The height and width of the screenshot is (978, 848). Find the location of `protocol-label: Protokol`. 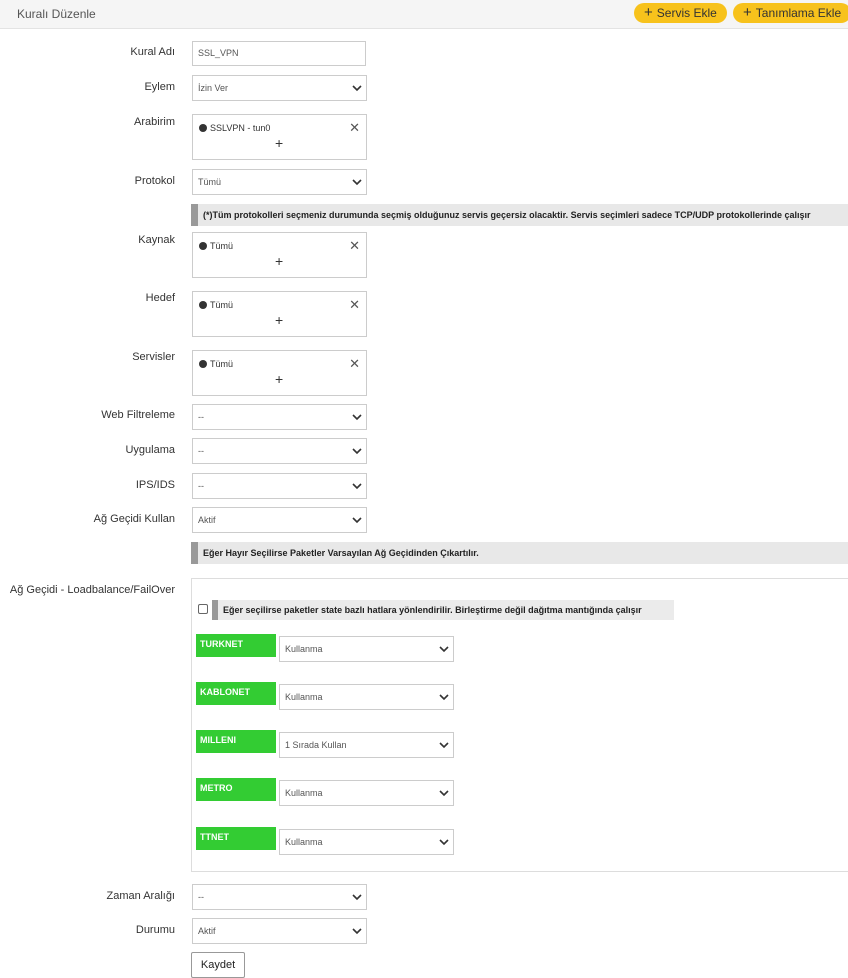

protocol-label: Protokol is located at coordinates (154, 181).